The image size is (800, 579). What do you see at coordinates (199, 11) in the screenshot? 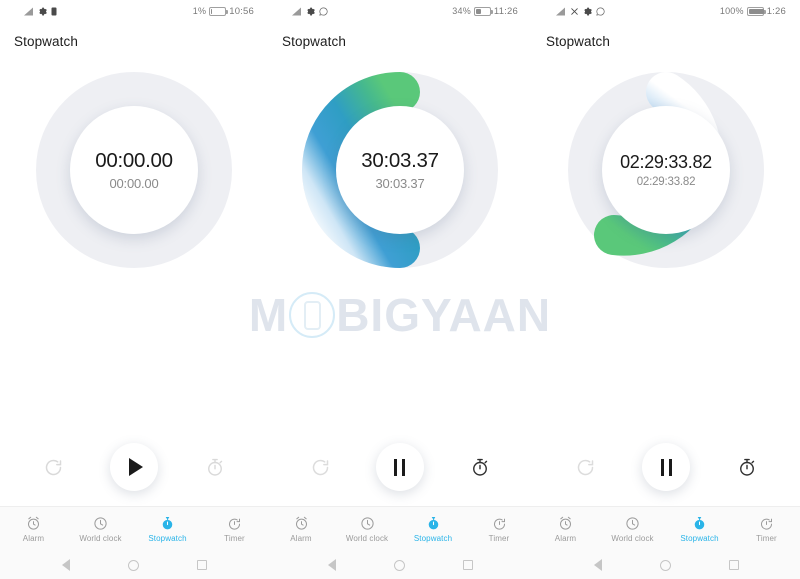
I see `battery-percent-label: 1%` at bounding box center [199, 11].